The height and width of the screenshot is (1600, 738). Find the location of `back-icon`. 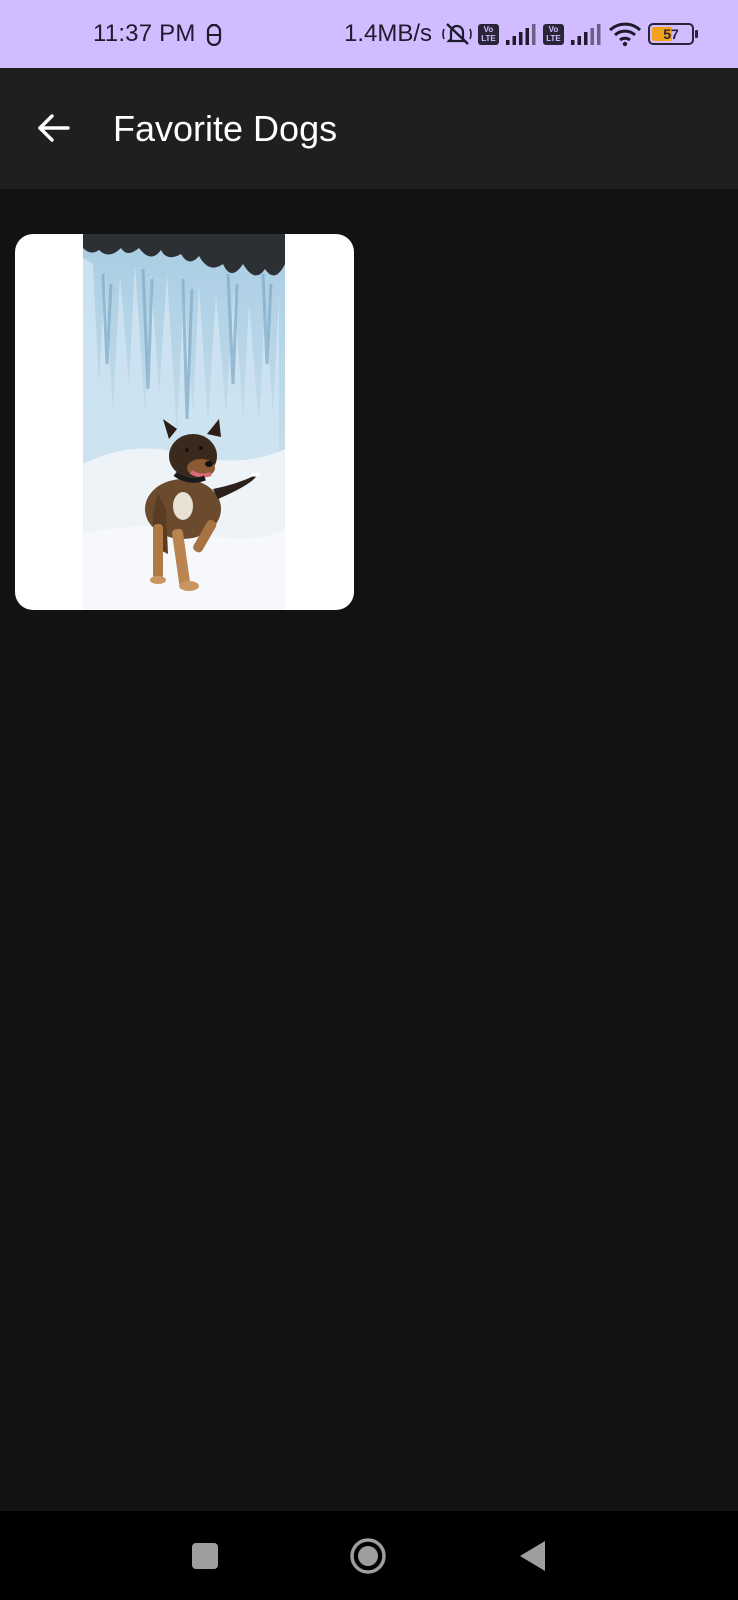

back-icon is located at coordinates (532, 1556).